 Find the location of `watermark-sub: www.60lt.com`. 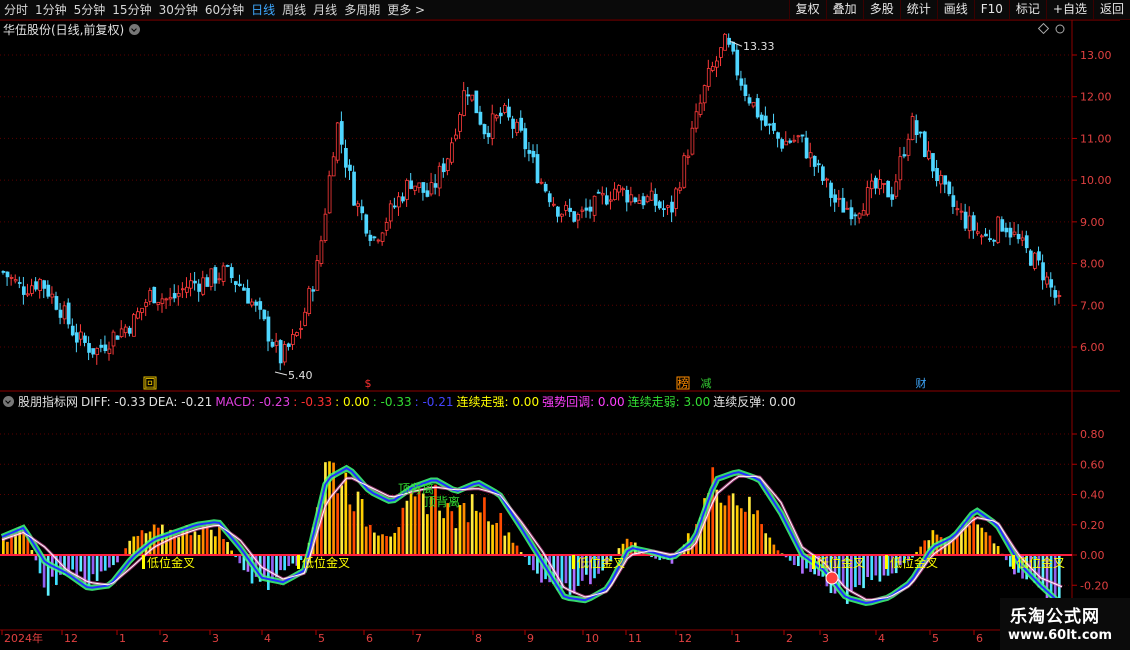

watermark-sub: www.60lt.com is located at coordinates (1060, 635).